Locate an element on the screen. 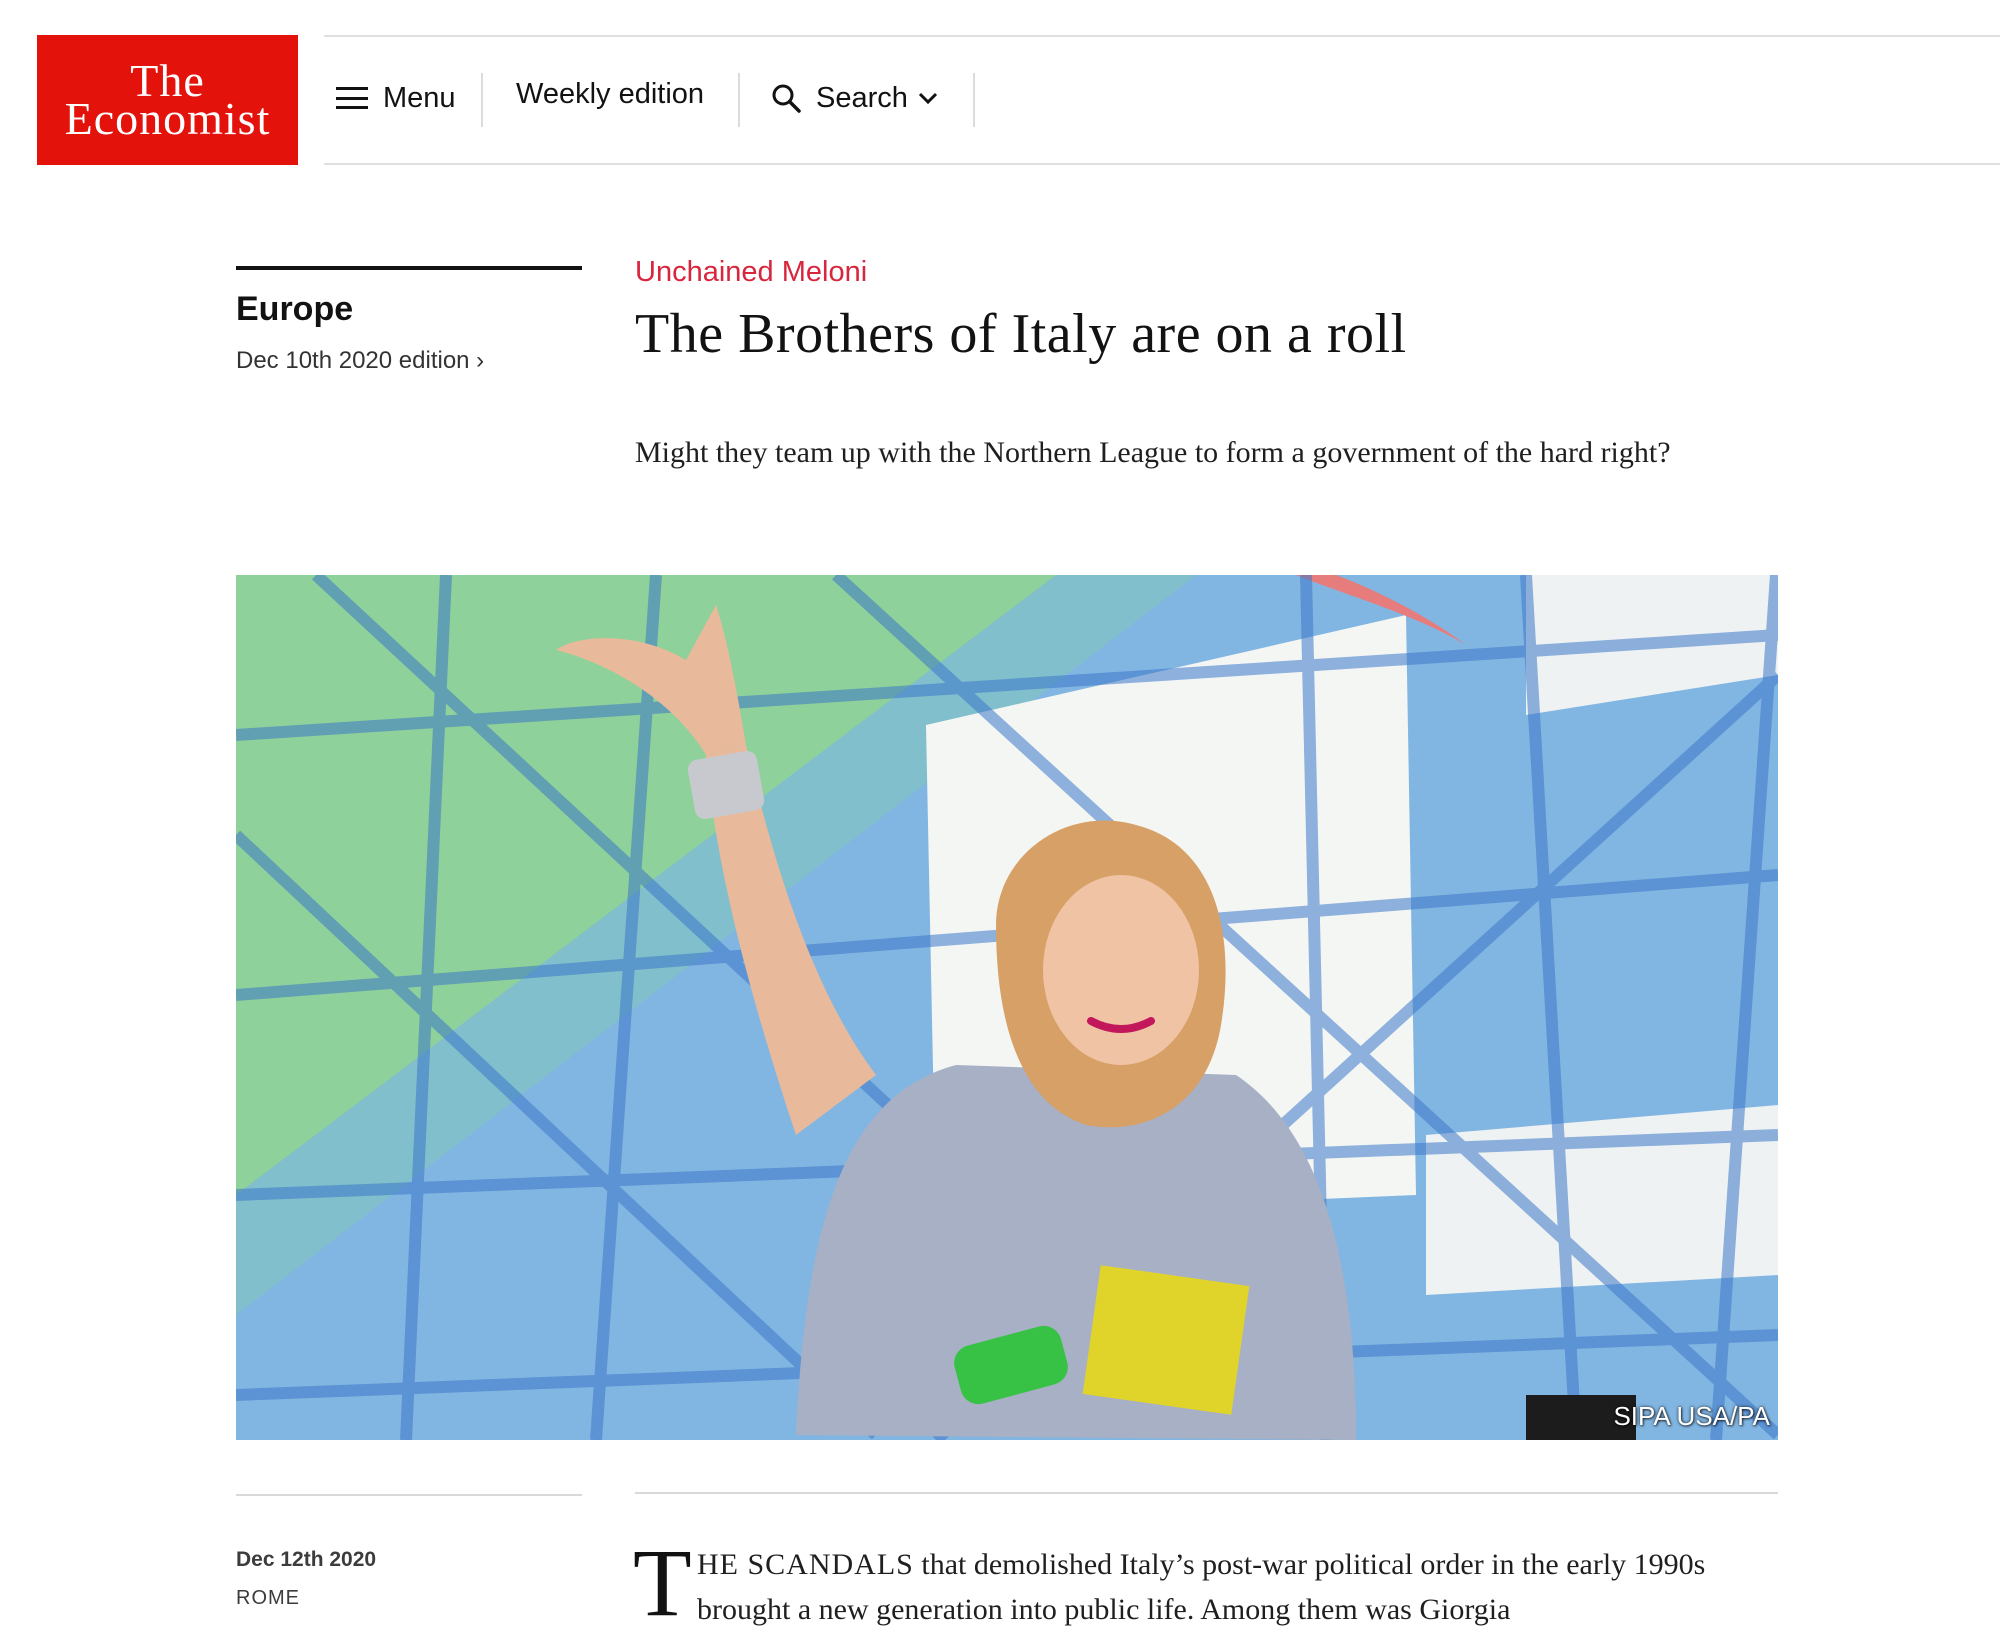 This screenshot has height=1636, width=2000. header-bottom-rule is located at coordinates (1162, 164).